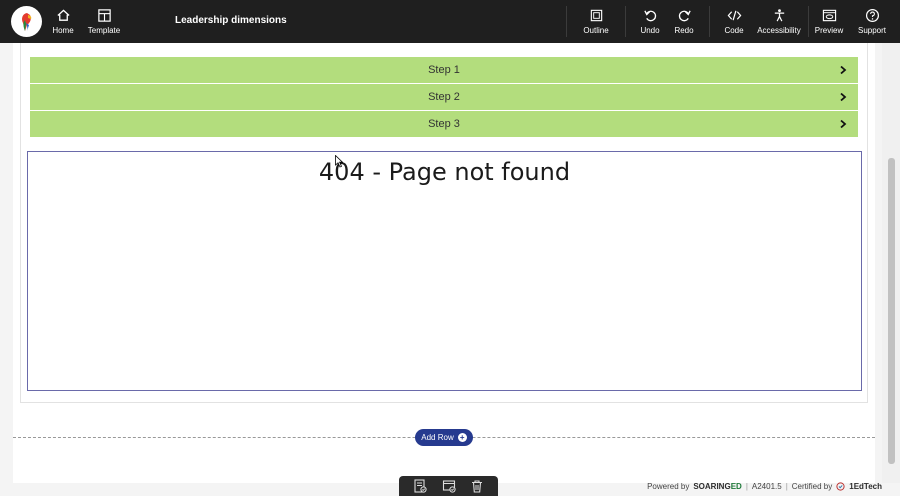 The image size is (900, 496). I want to click on certification-badge-icon, so click(840, 486).